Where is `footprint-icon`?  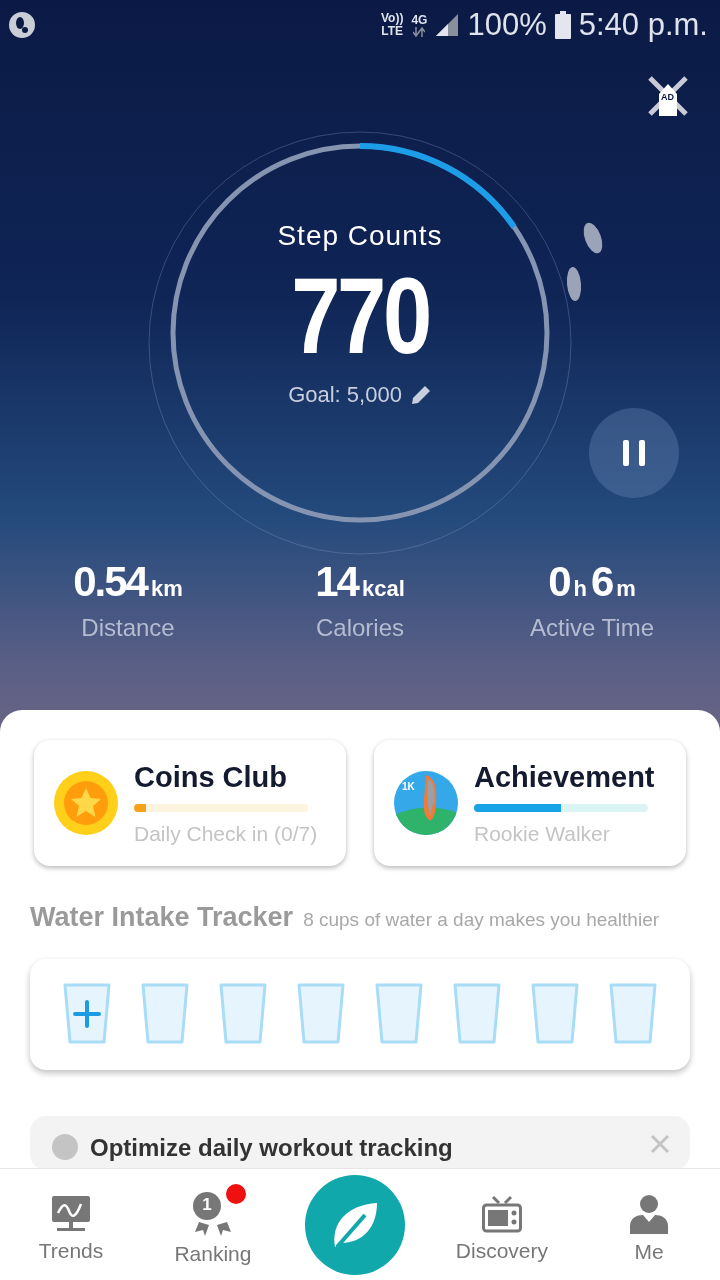 footprint-icon is located at coordinates (22, 25).